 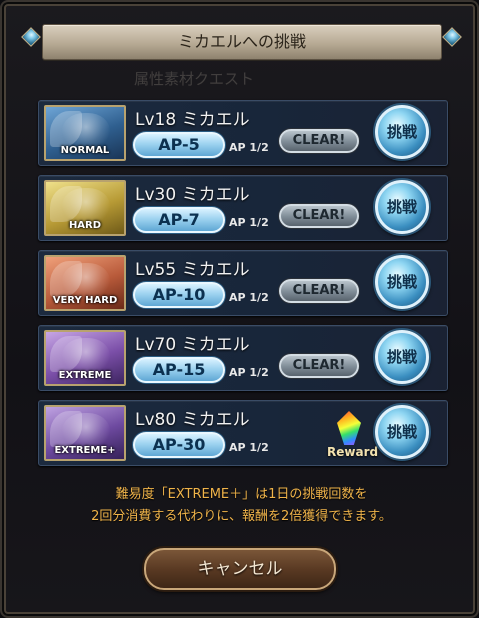 What do you see at coordinates (85, 450) in the screenshot?
I see `difficulty-label: EXTREME+` at bounding box center [85, 450].